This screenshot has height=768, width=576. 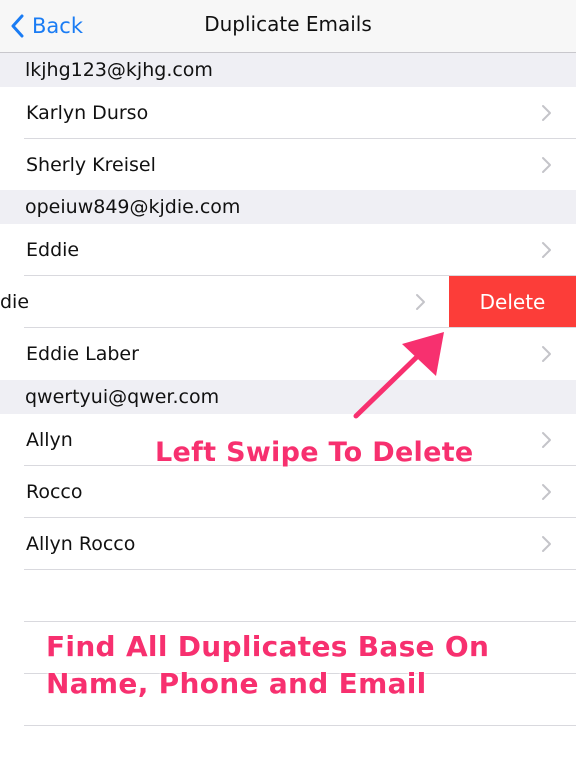 What do you see at coordinates (288, 113) in the screenshot?
I see `contact-row: Karlyn Durso` at bounding box center [288, 113].